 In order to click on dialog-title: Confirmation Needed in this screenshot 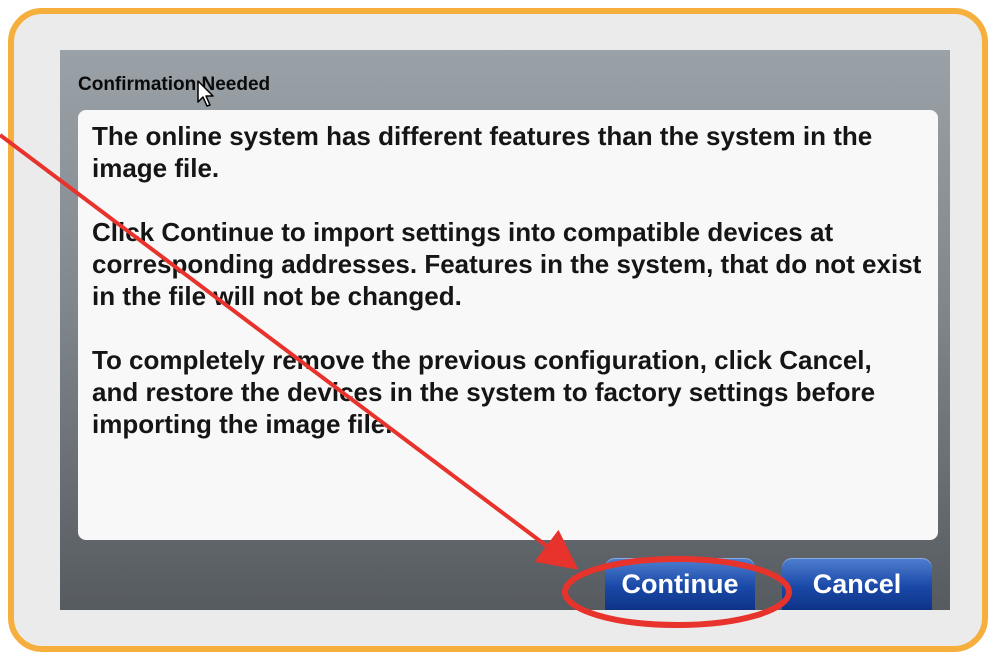, I will do `click(174, 84)`.